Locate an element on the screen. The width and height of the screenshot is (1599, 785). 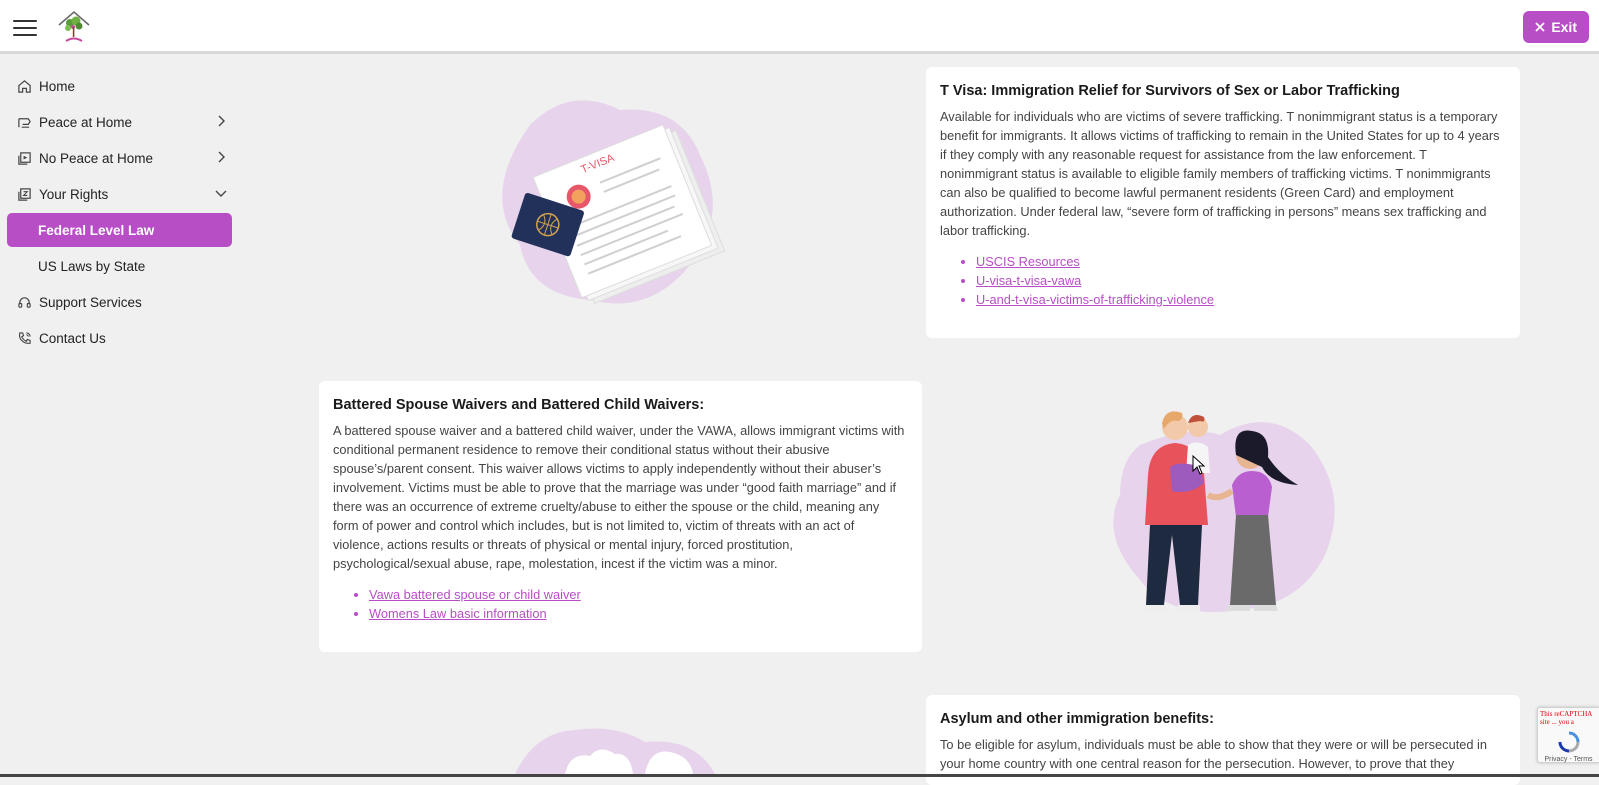
home-icon is located at coordinates (24, 86).